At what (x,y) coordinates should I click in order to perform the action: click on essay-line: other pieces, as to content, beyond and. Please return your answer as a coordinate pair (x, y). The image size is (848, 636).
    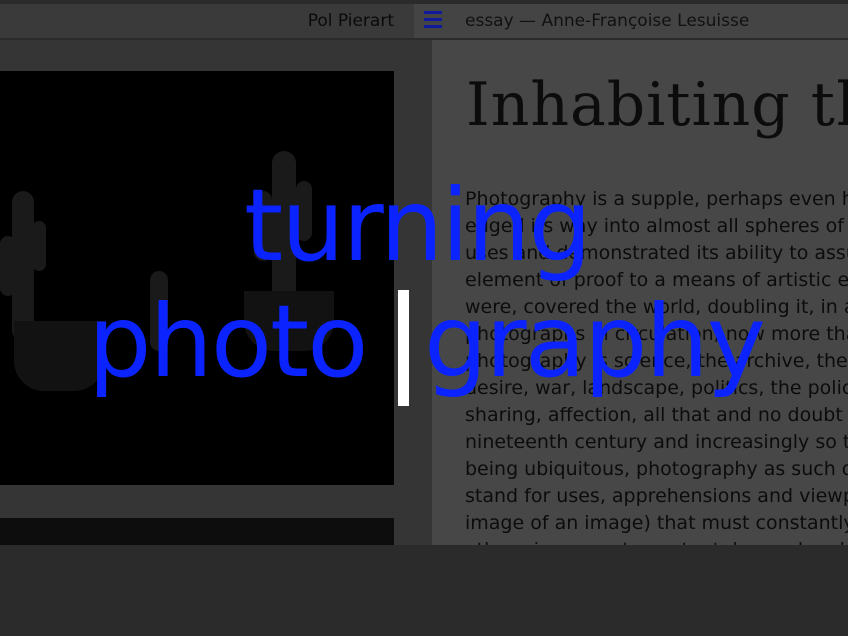
    Looking at the image, I should click on (656, 541).